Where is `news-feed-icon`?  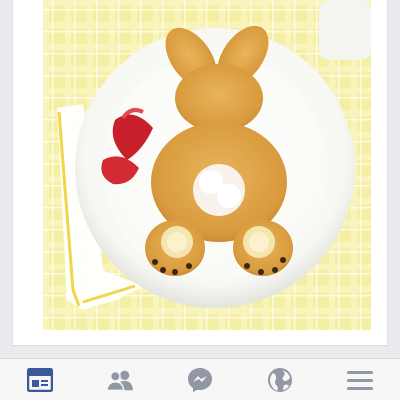
news-feed-icon is located at coordinates (40, 379).